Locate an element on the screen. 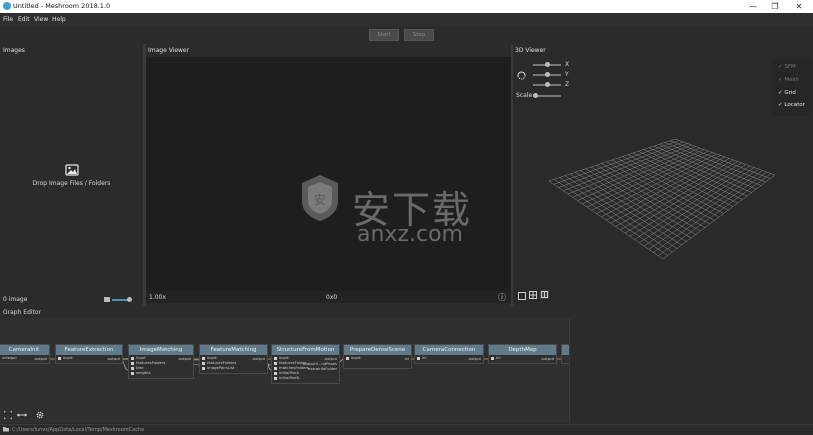 Image resolution: width=813 pixels, height=435 pixels. node-input: weights is located at coordinates (161, 372).